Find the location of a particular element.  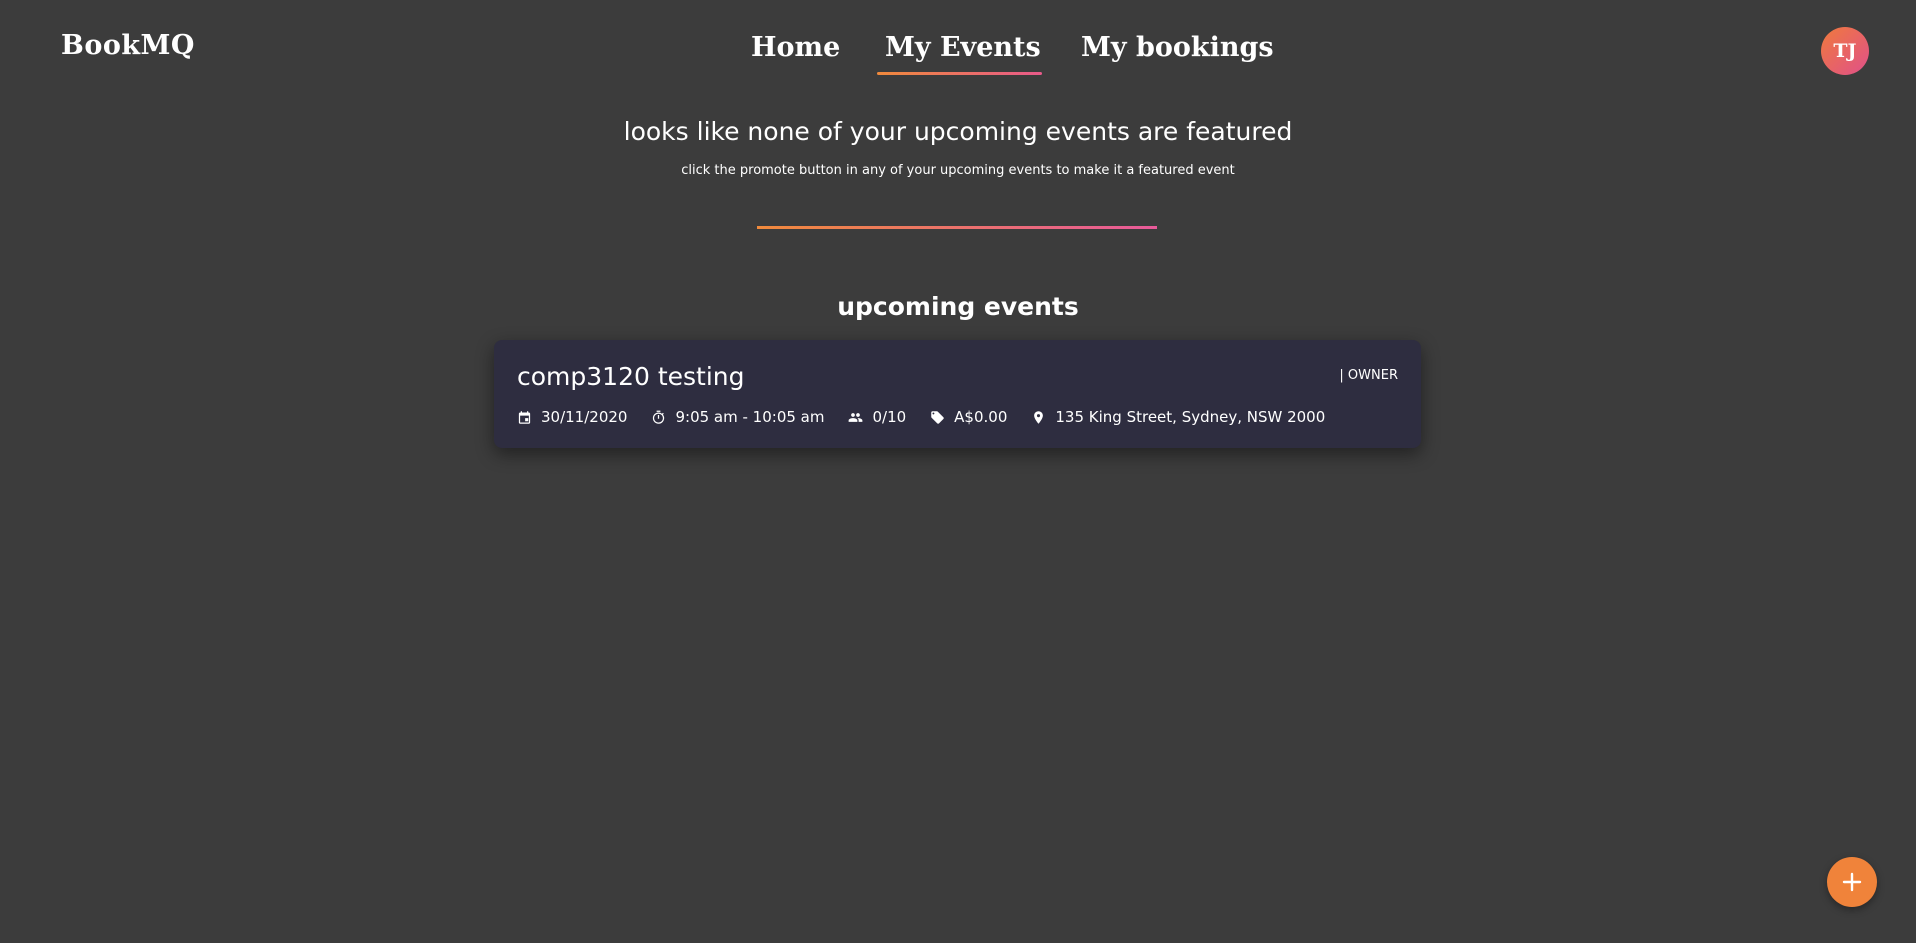

nav-home: Home is located at coordinates (795, 47).